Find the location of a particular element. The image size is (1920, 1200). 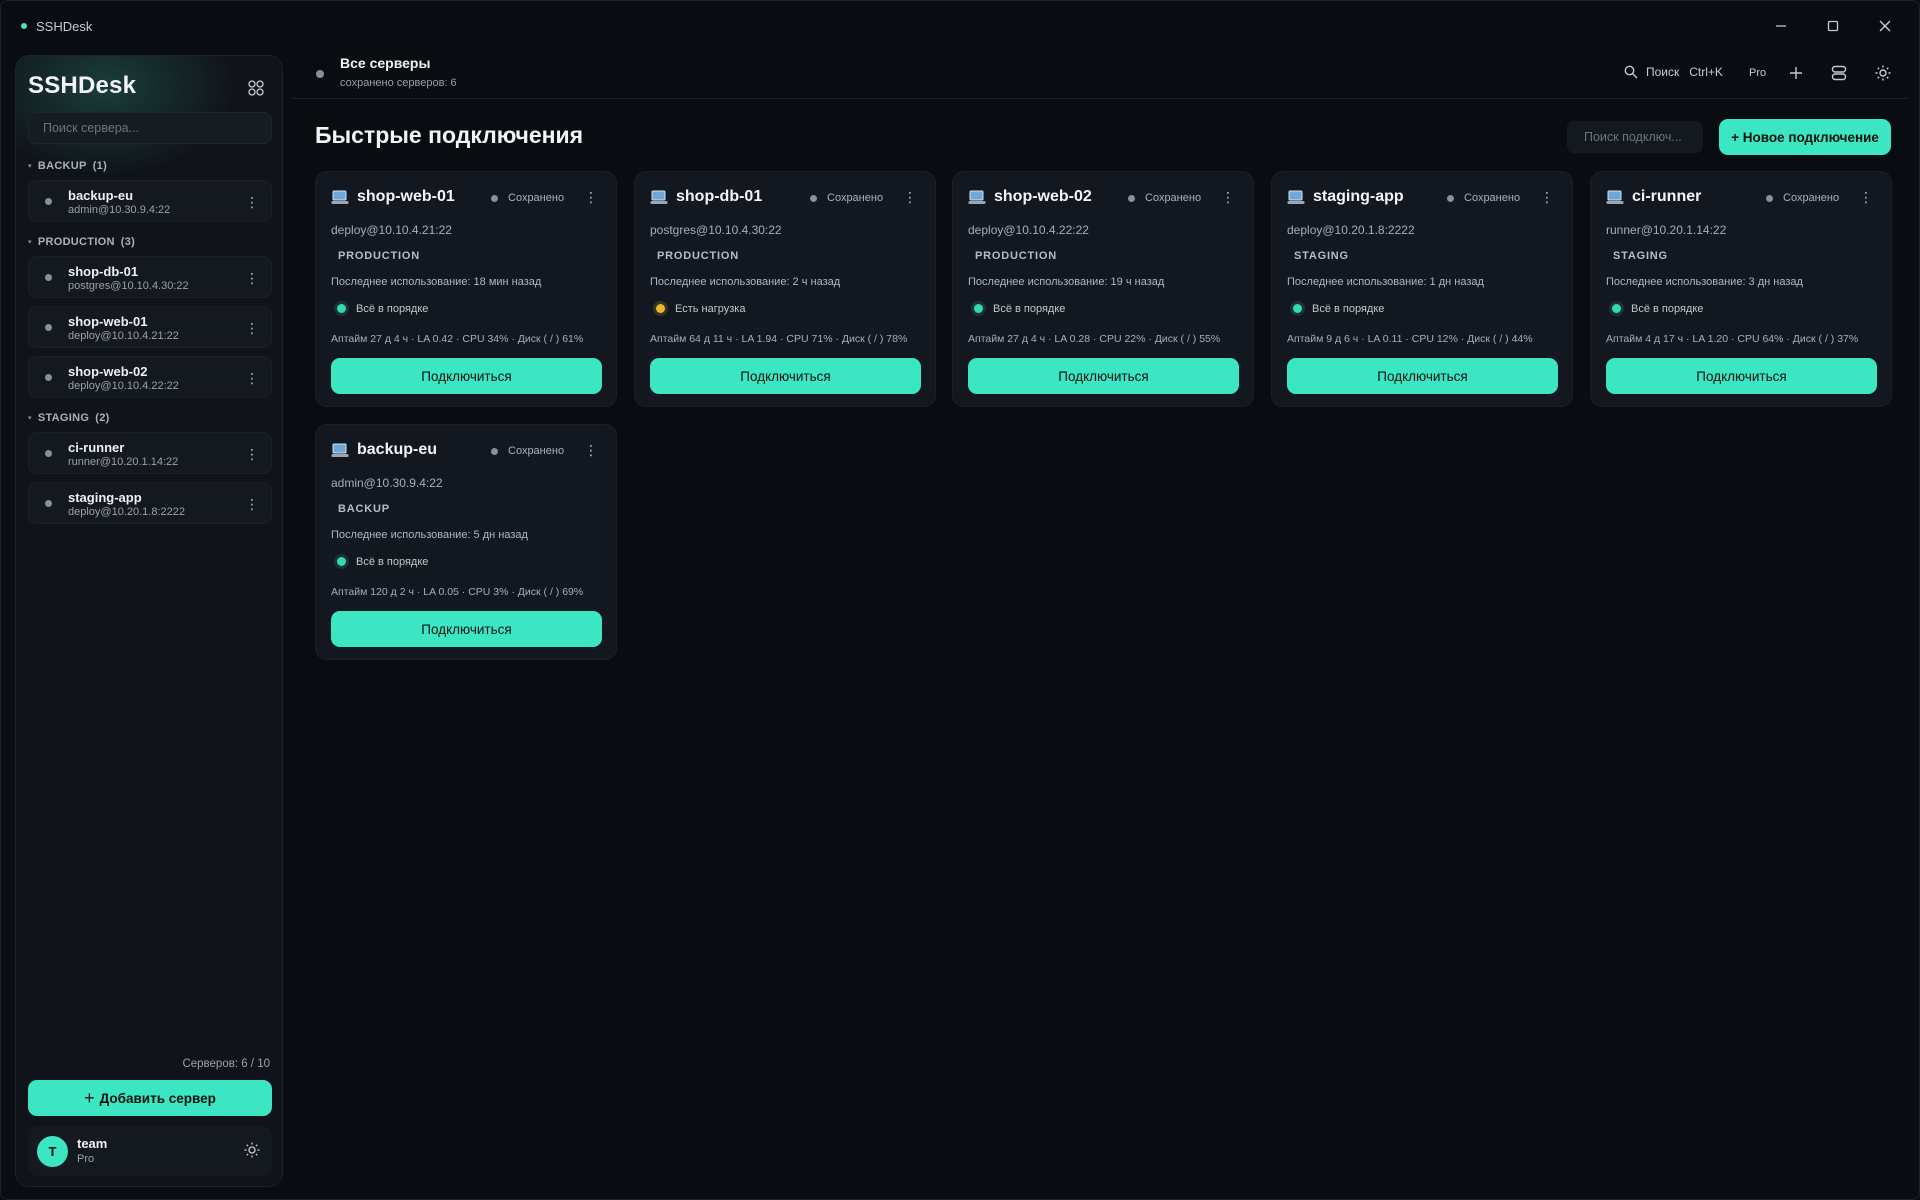

card-address: deploy@10.10.4.22:22 is located at coordinates (1028, 230).